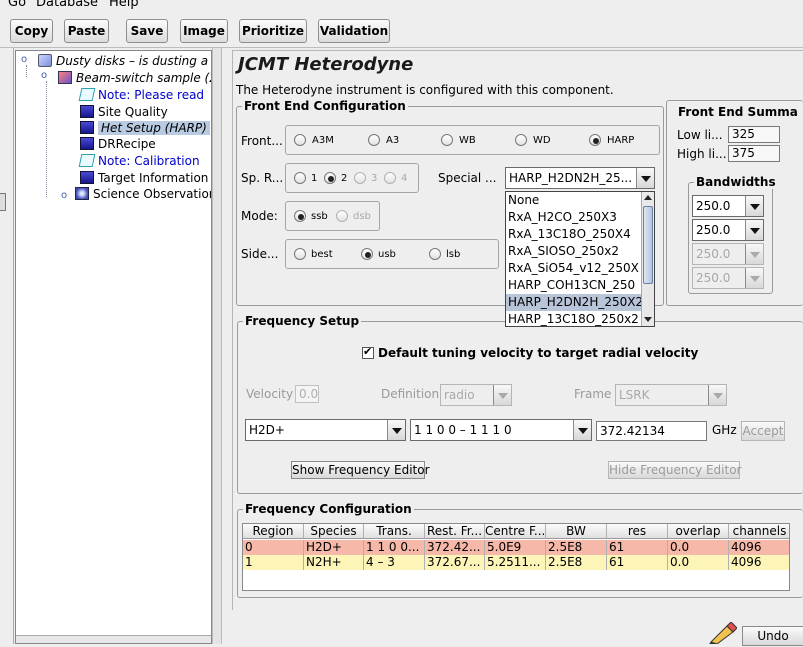  Describe the element at coordinates (273, 562) in the screenshot. I see `table-cell: 1` at that location.